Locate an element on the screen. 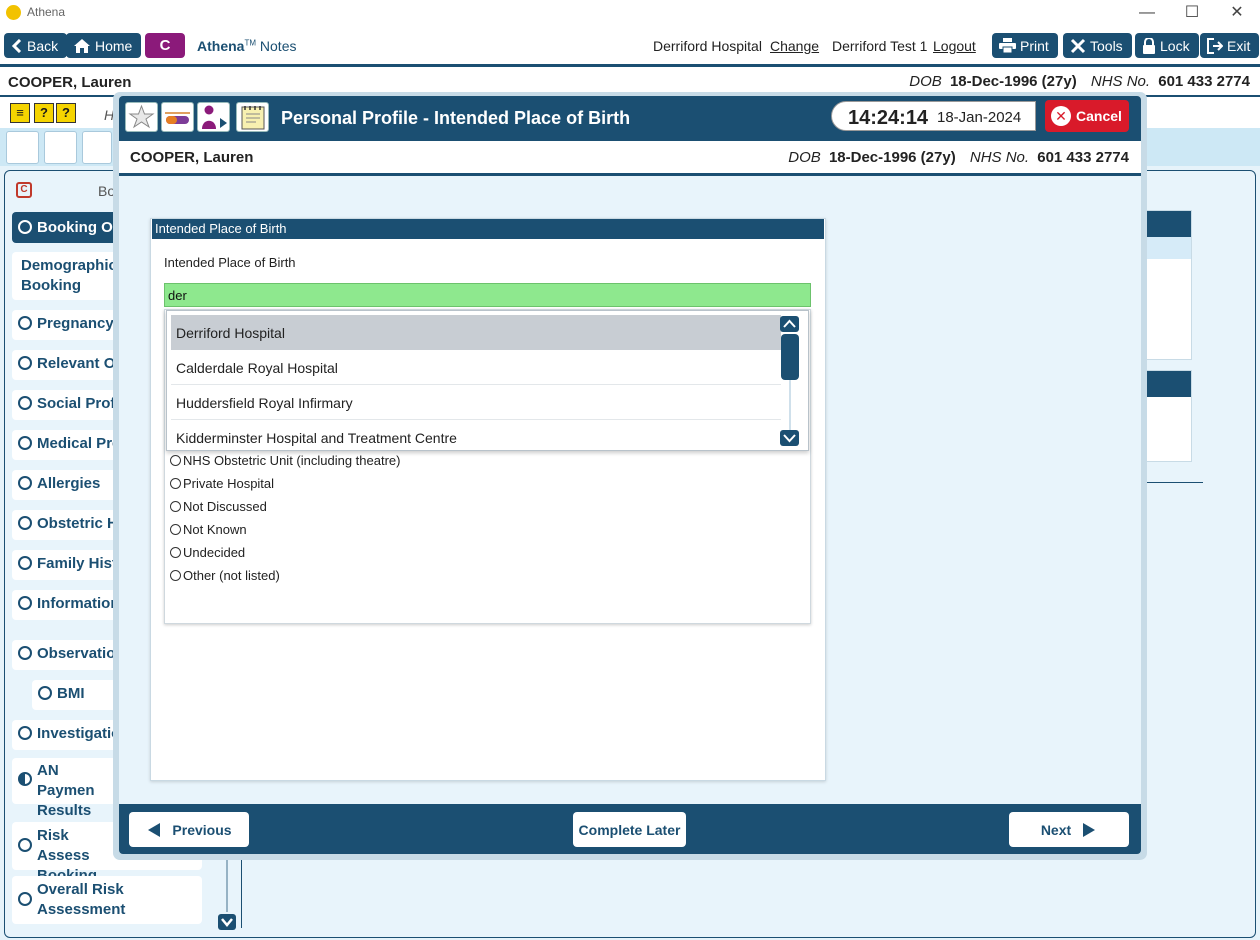 This screenshot has height=940, width=1260. background-scroll-rule is located at coordinates (241, 892).